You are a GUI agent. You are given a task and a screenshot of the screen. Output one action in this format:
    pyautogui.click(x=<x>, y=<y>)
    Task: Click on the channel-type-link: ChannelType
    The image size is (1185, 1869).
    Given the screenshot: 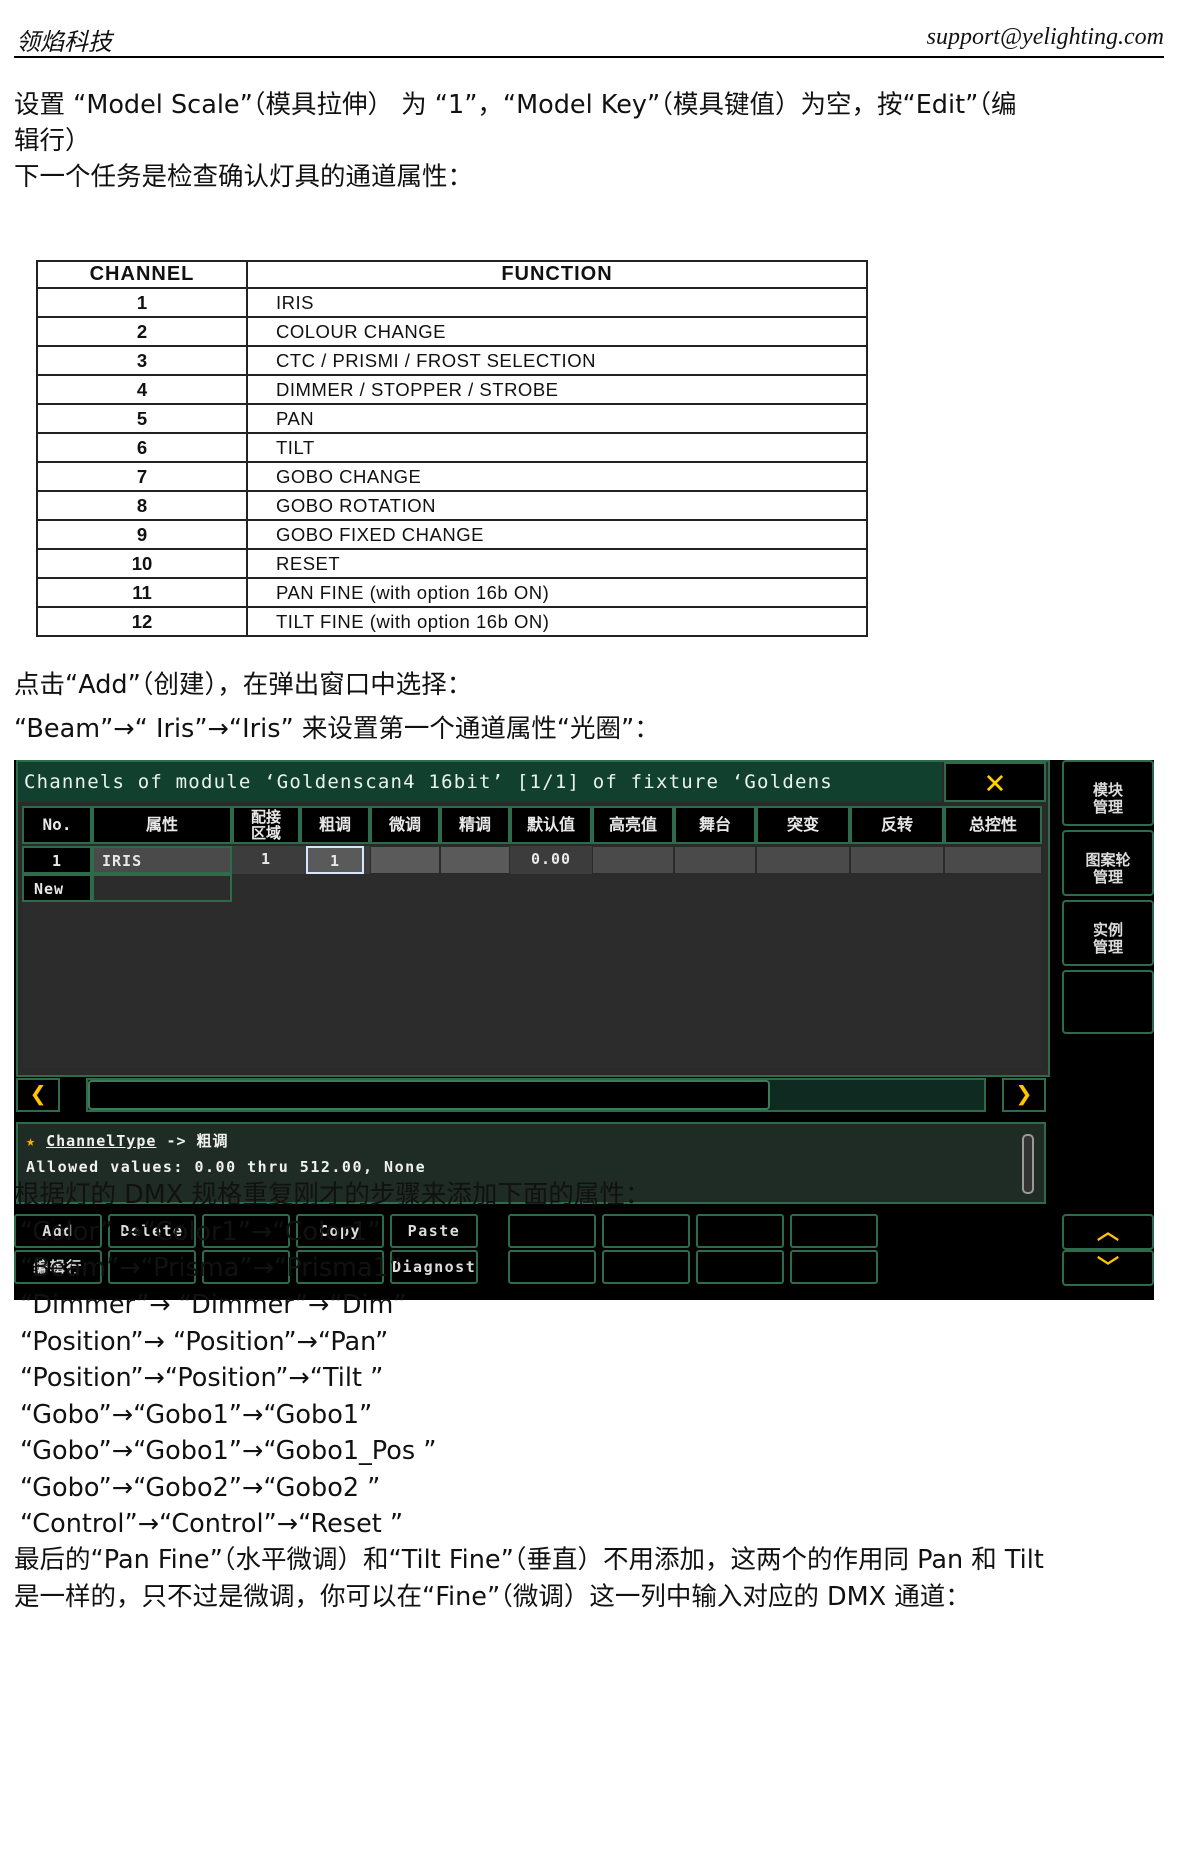 What is the action you would take?
    pyautogui.click(x=101, y=1141)
    